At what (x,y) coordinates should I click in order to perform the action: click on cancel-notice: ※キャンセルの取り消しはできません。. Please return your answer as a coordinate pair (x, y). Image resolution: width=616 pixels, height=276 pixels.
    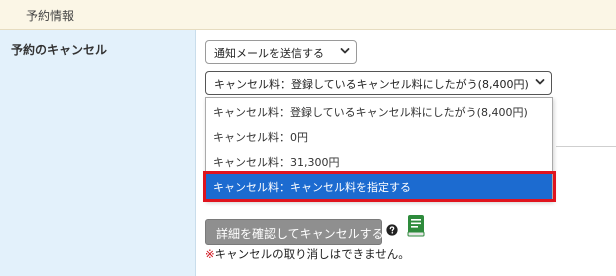
    Looking at the image, I should click on (307, 254).